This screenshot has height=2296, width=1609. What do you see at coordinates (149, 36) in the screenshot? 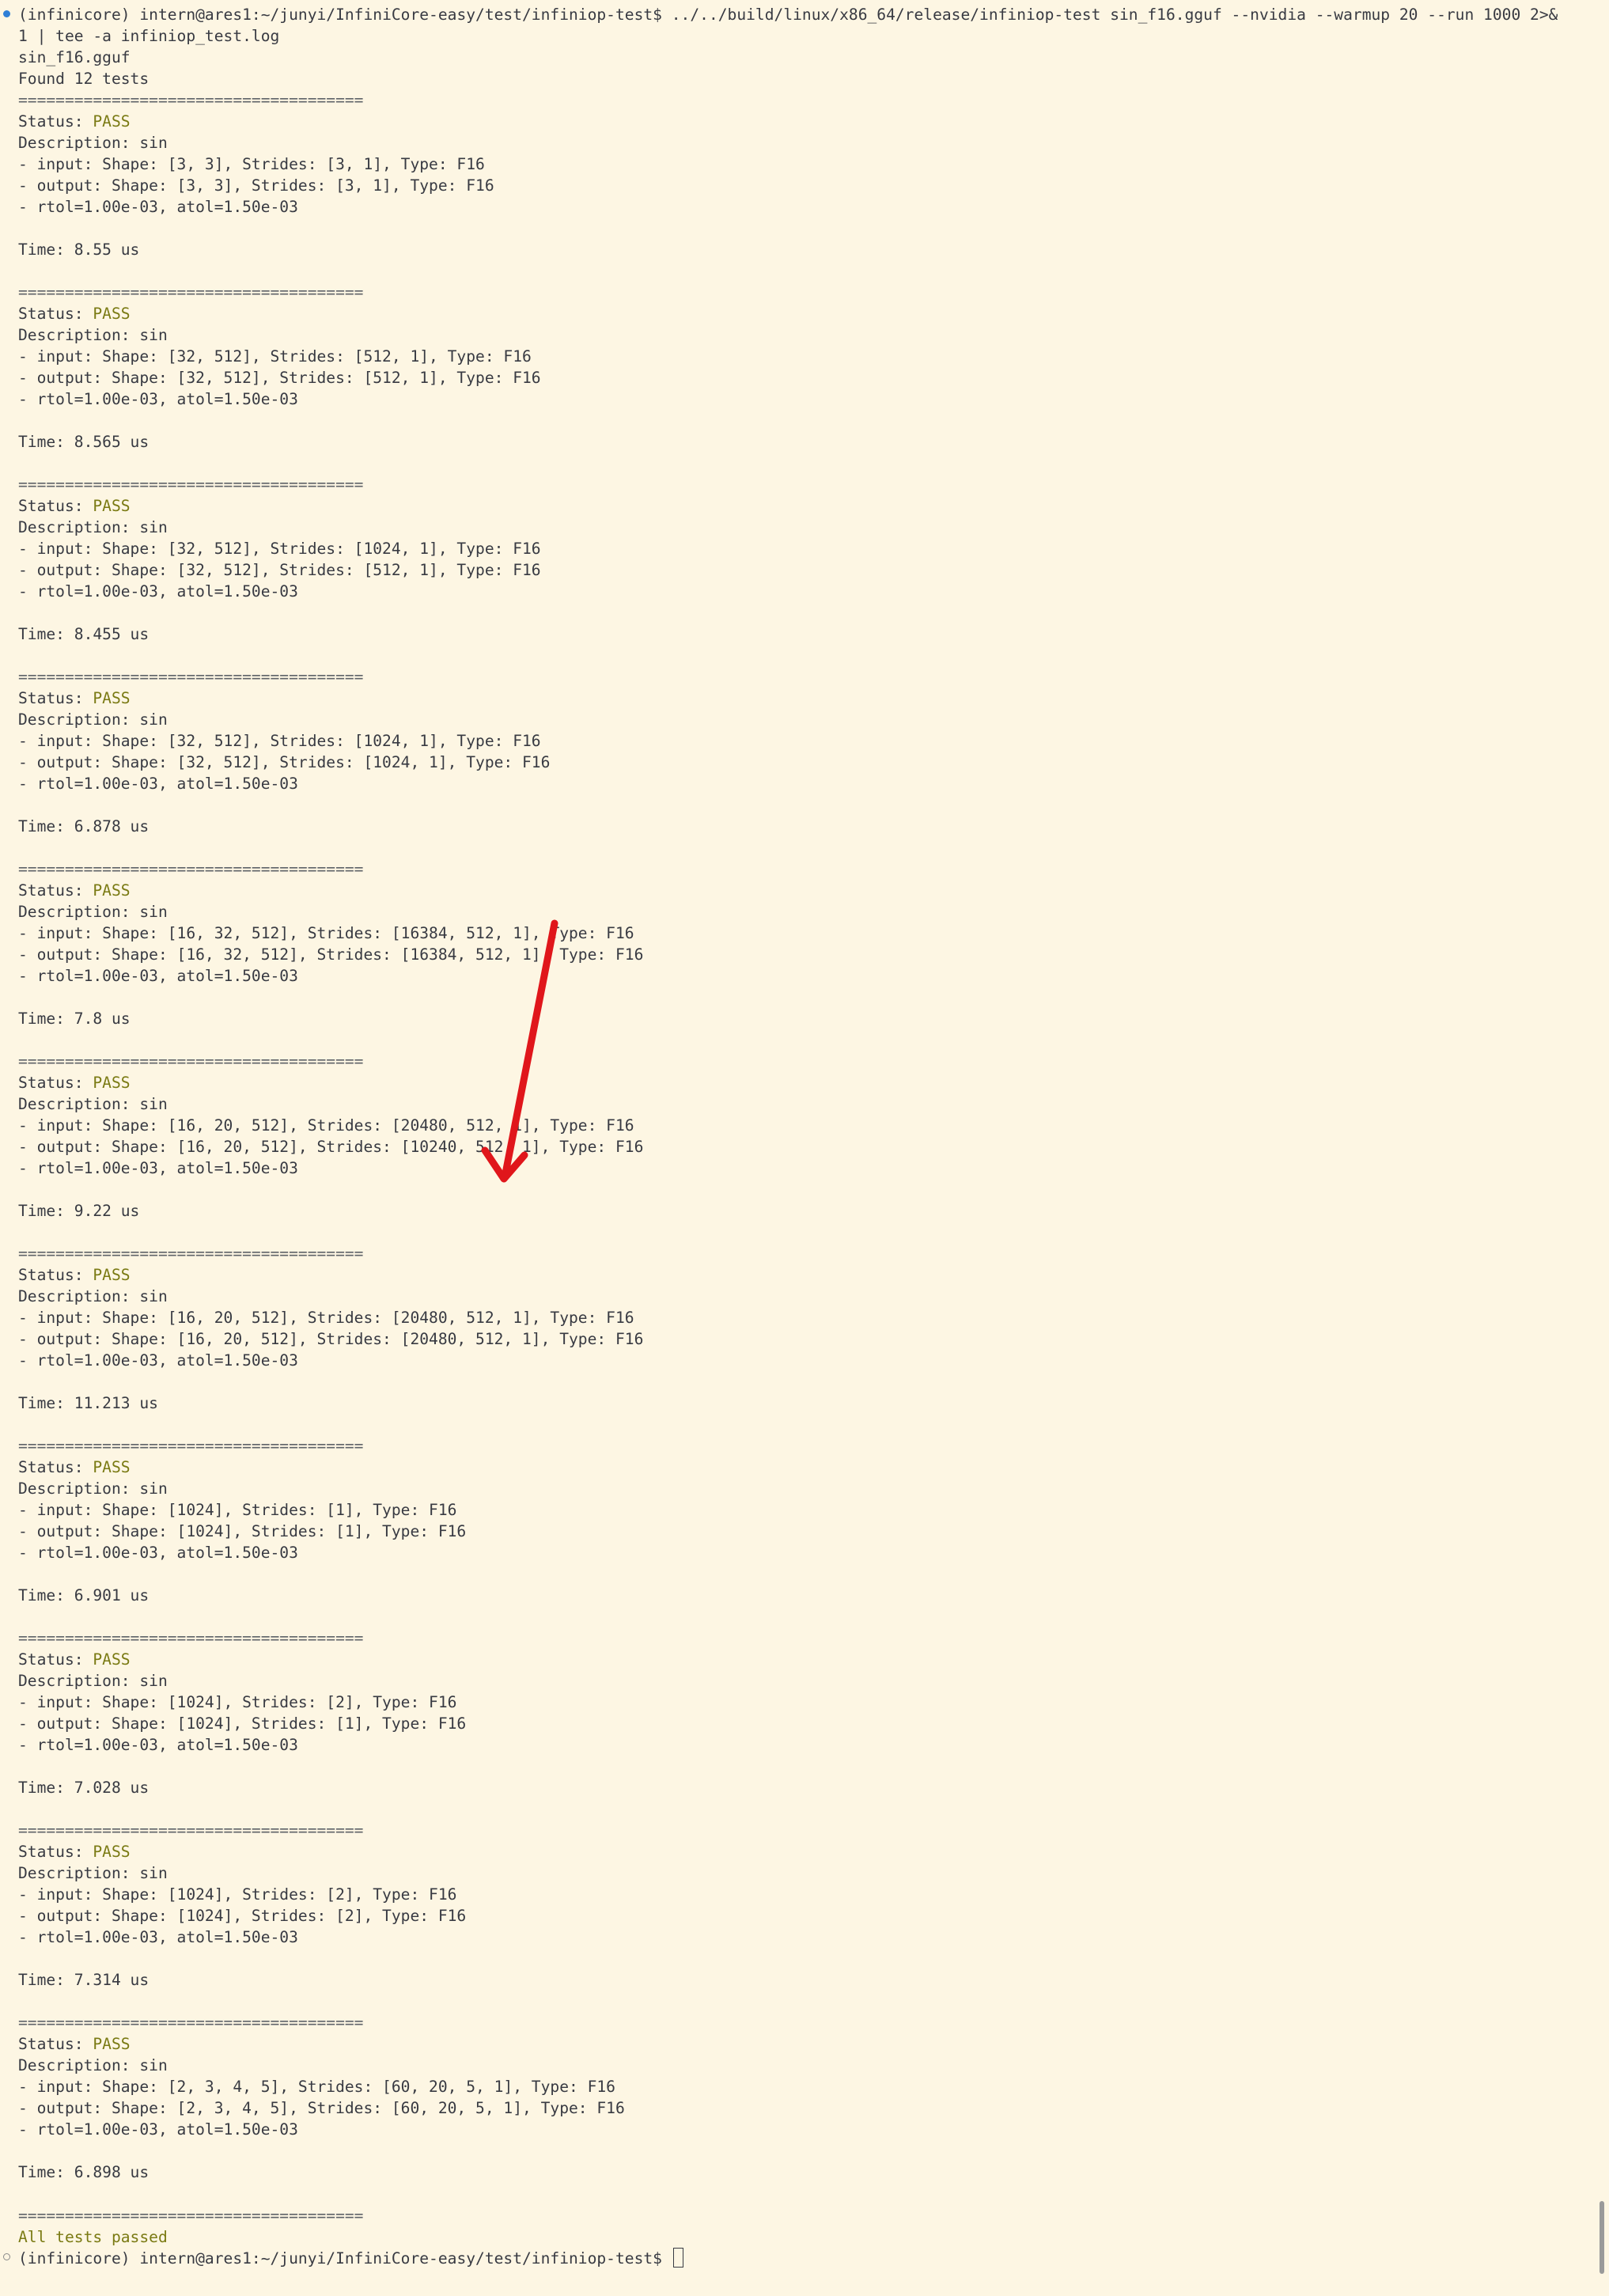
I see `command-continuation: 1 | tee -a infiniop_test.log` at bounding box center [149, 36].